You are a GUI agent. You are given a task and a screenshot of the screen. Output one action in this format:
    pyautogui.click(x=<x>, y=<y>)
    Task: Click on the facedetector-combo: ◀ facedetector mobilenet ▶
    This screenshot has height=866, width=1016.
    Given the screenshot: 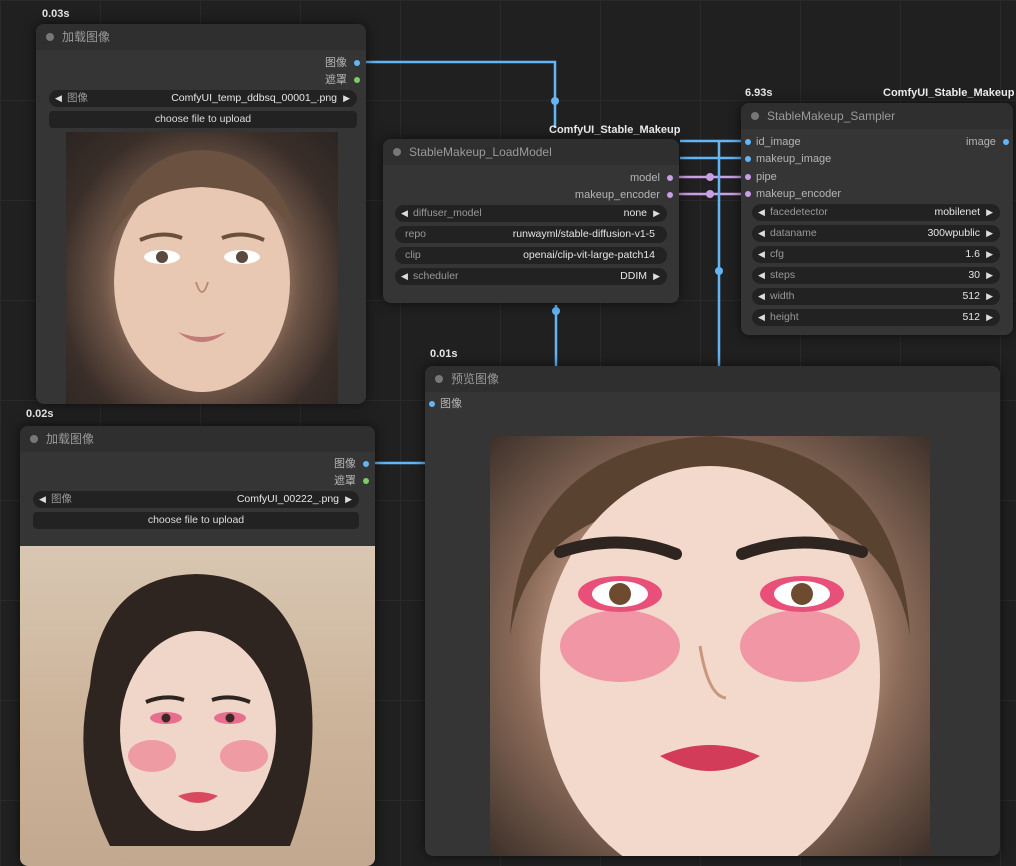 What is the action you would take?
    pyautogui.click(x=876, y=212)
    